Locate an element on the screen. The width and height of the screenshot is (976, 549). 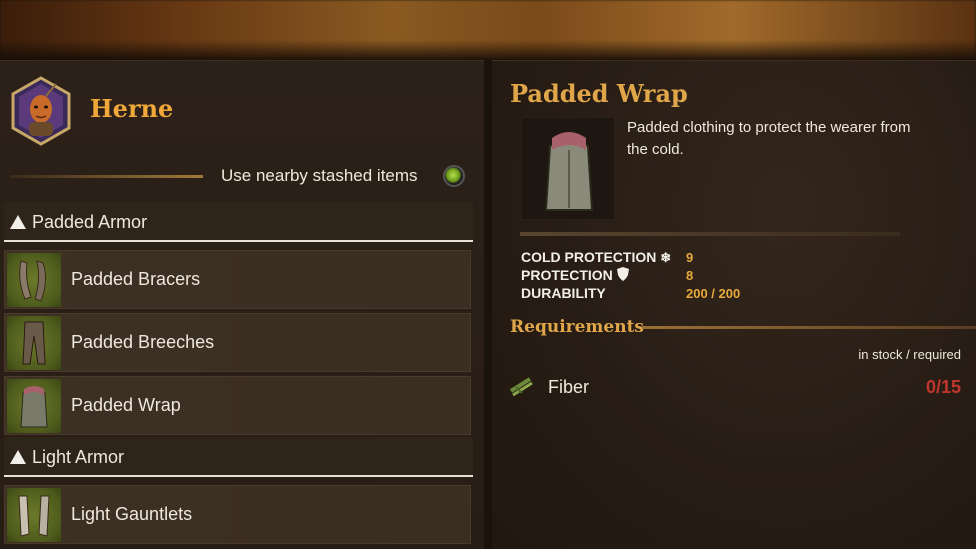
stat-value: 8 is located at coordinates (690, 275).